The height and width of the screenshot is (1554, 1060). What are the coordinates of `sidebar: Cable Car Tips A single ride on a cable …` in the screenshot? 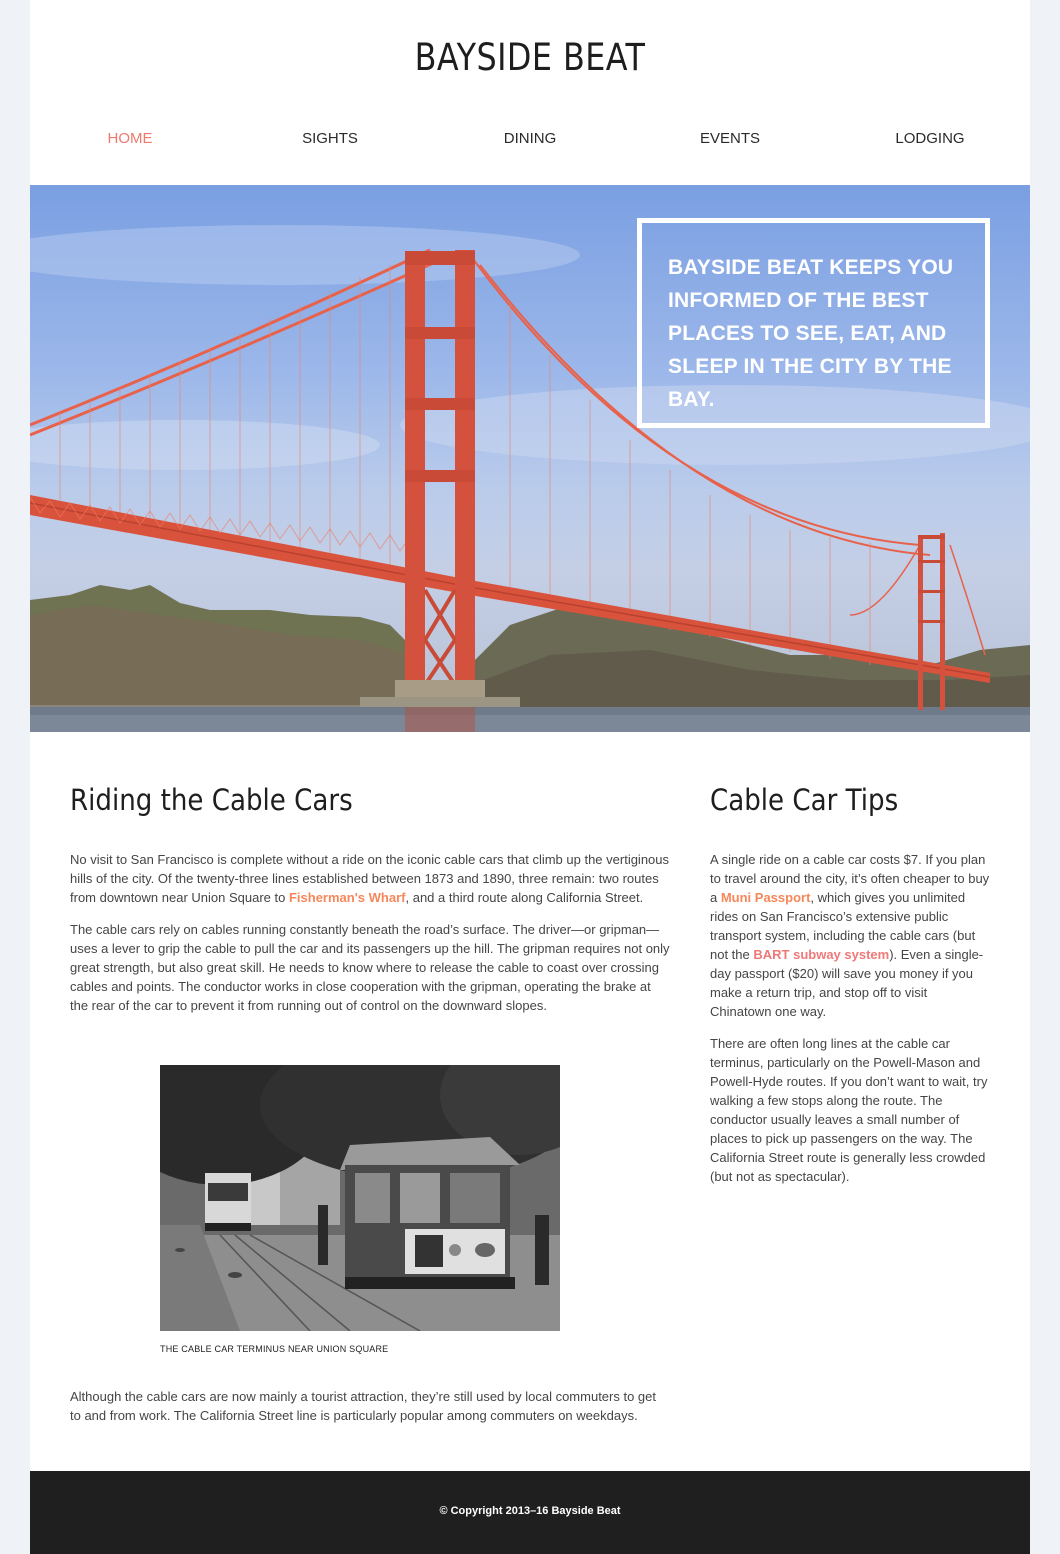 It's located at (851, 989).